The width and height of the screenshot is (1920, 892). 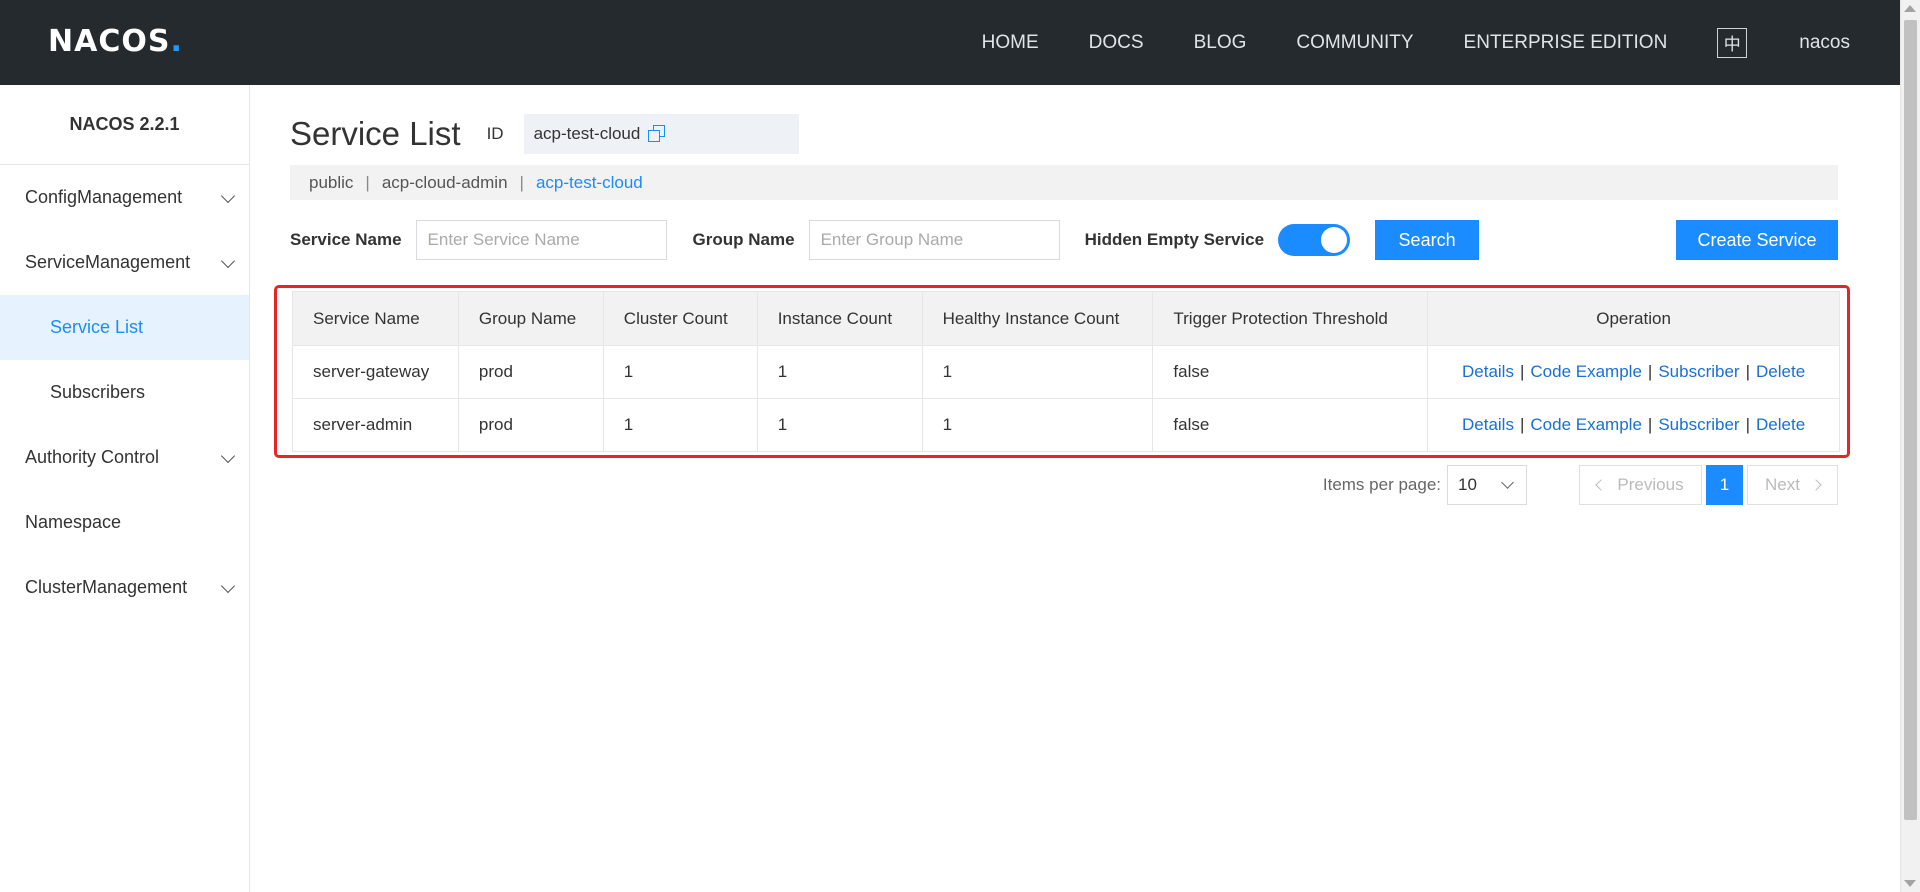 What do you see at coordinates (839, 318) in the screenshot?
I see `column-header-instance-count: Instance Count` at bounding box center [839, 318].